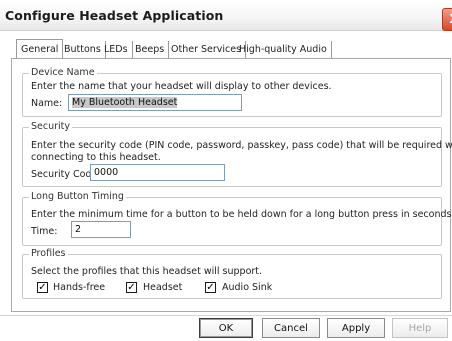 The width and height of the screenshot is (452, 341). I want to click on time-label: Time:, so click(44, 231).